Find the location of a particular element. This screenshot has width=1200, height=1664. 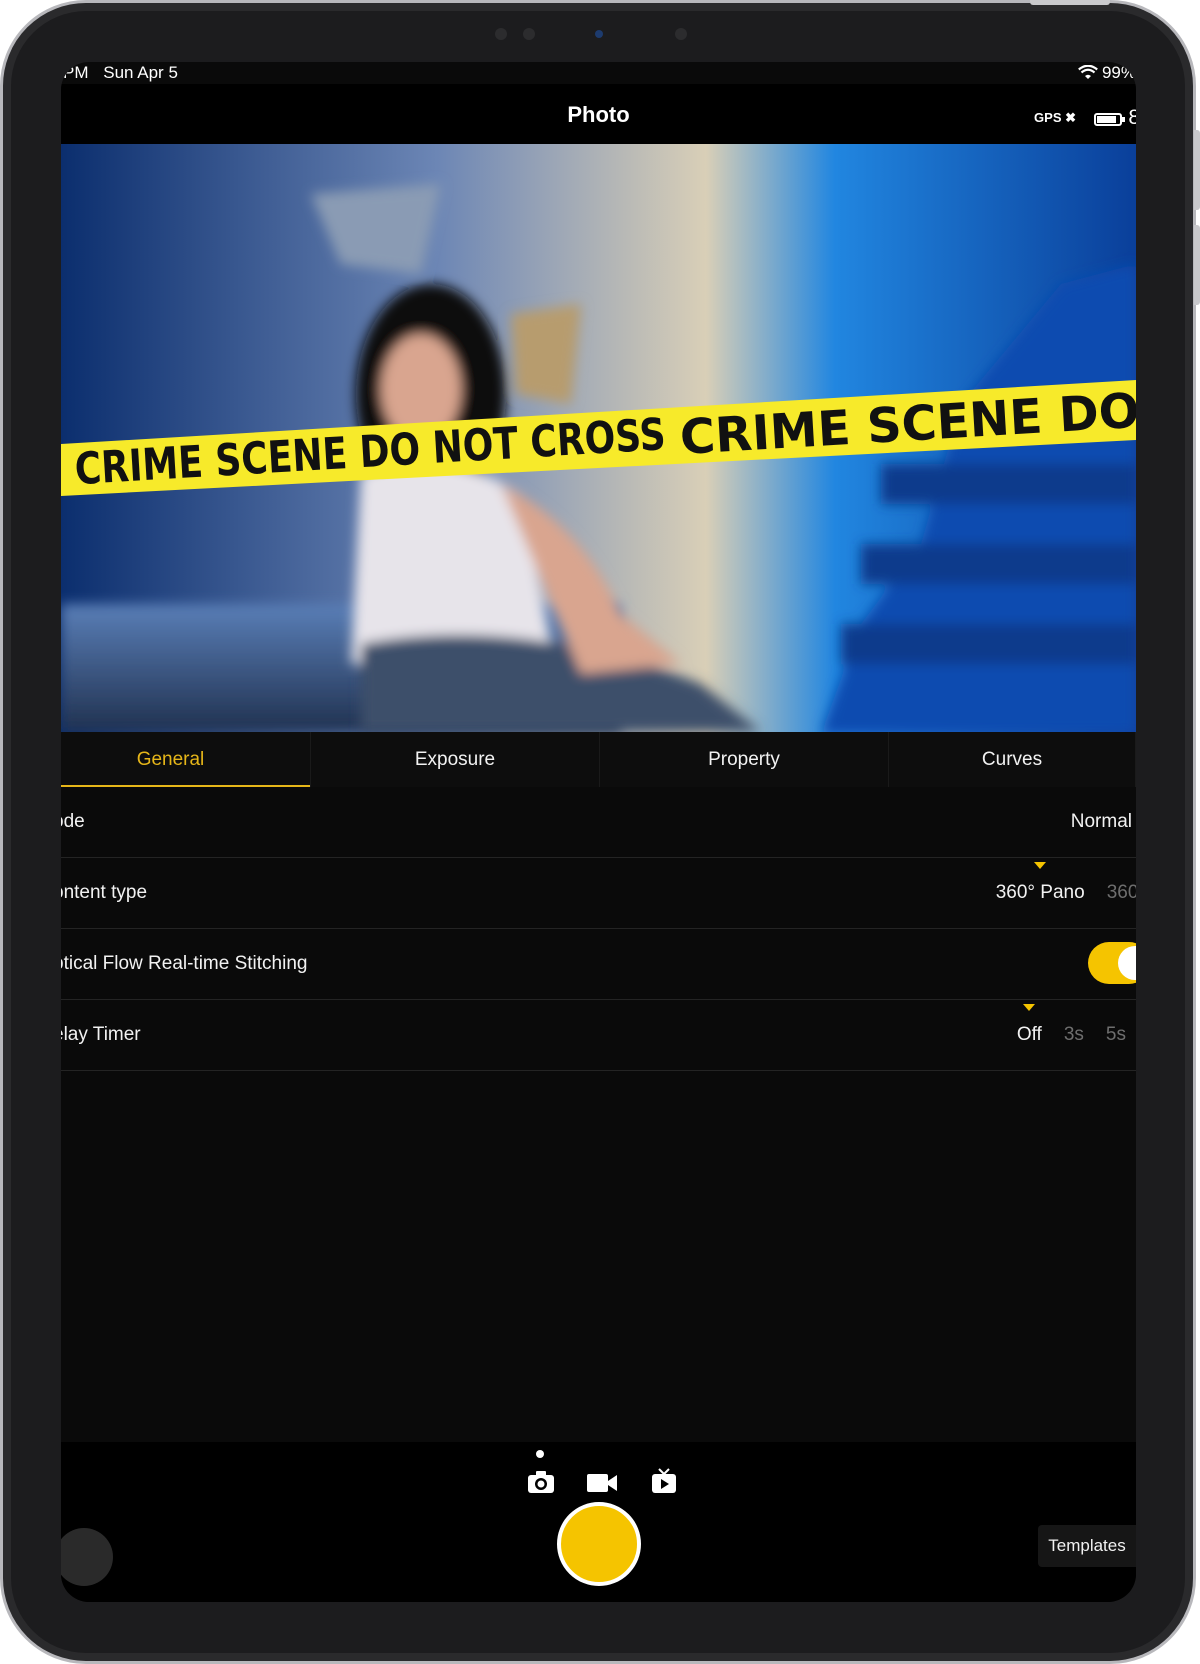

tab-curves: Curves is located at coordinates (1012, 759).